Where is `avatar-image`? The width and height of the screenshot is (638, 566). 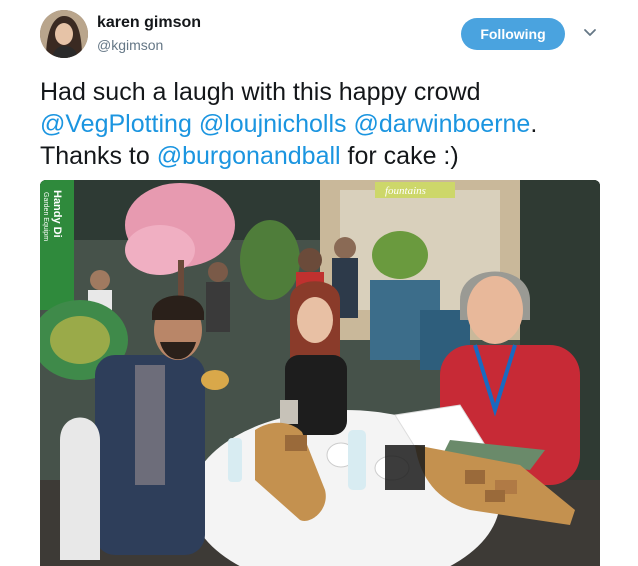 avatar-image is located at coordinates (64, 34).